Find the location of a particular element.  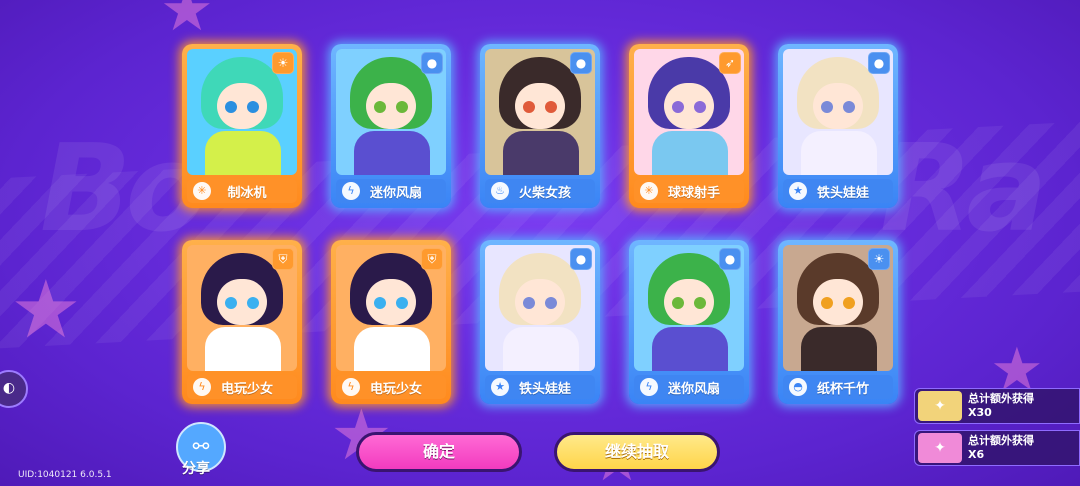

card-name: 铁头娃娃 is located at coordinates (544, 389).